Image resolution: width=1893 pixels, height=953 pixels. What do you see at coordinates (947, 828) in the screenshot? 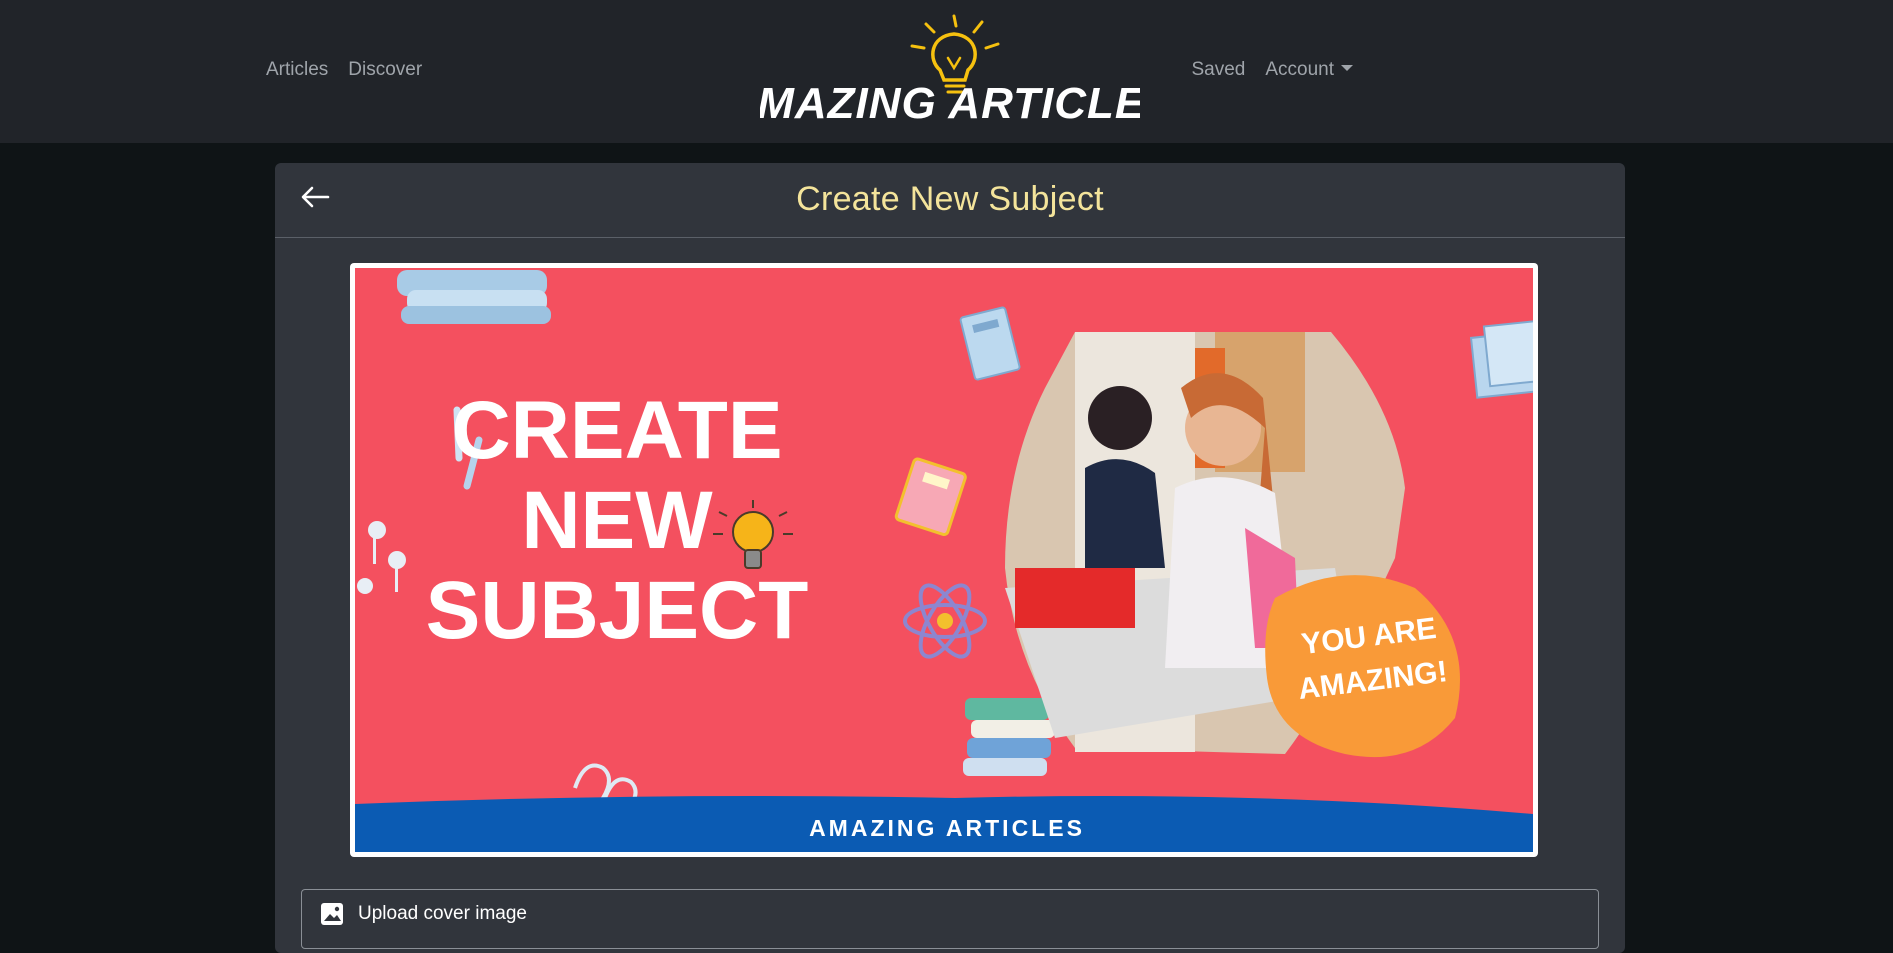
I see `banner-footer-text: AMAZING ARTICLES` at bounding box center [947, 828].